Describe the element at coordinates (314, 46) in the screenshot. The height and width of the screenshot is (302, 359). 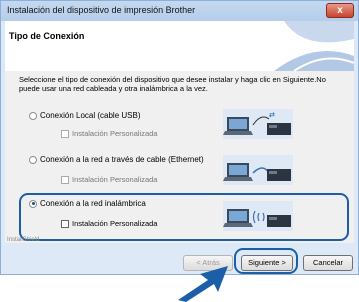
I see `header-banner-graphic` at that location.